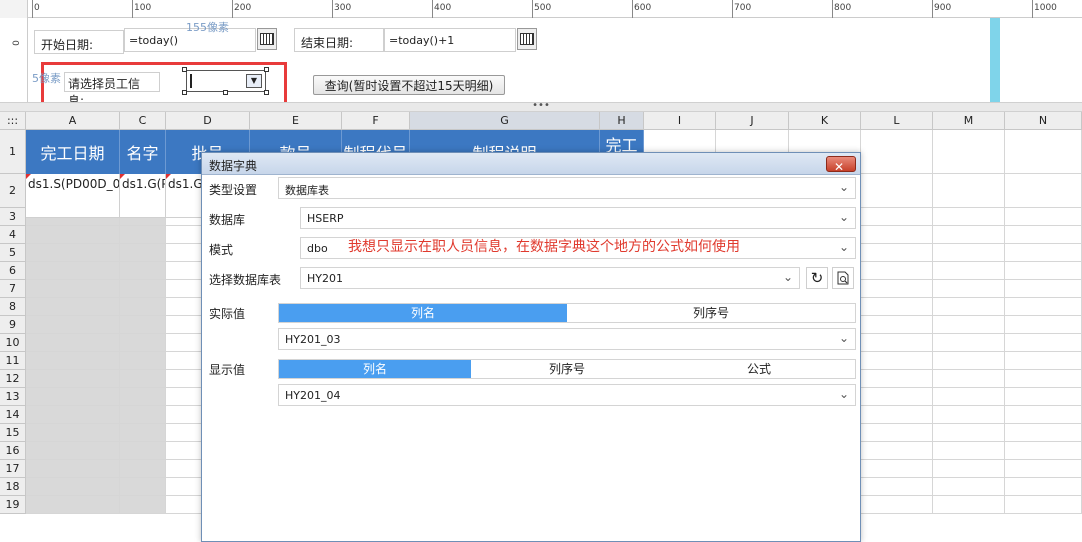 Image resolution: width=1082 pixels, height=542 pixels. Describe the element at coordinates (1043, 121) in the screenshot. I see `column-header: N` at that location.